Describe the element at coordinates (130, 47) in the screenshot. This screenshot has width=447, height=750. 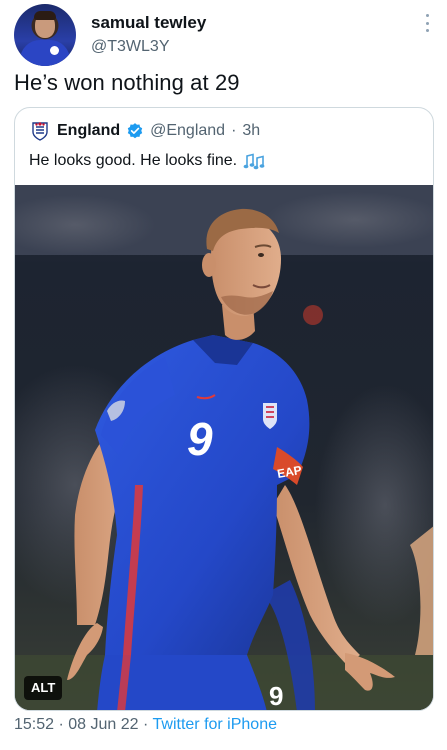
I see `author-handle: @T3WL3Y` at that location.